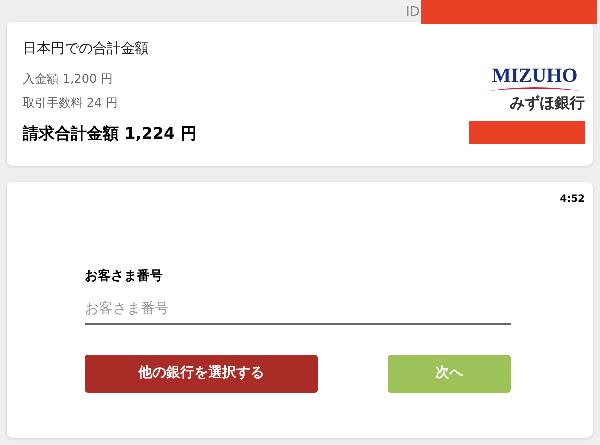 This screenshot has height=445, width=600. What do you see at coordinates (572, 200) in the screenshot?
I see `countdown-timer: 4:52` at bounding box center [572, 200].